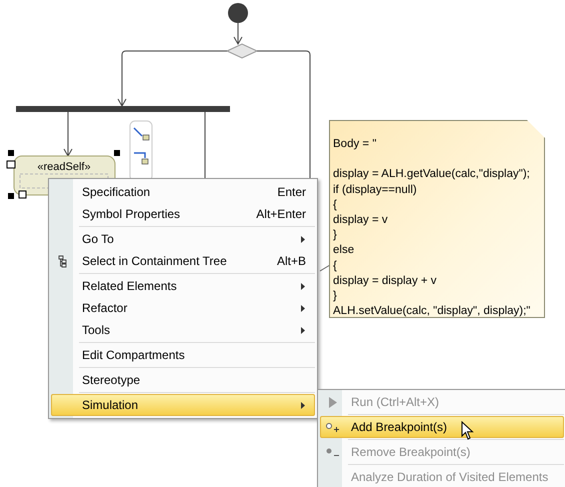 The image size is (565, 487). Describe the element at coordinates (11, 164) in the screenshot. I see `more-icon` at that location.